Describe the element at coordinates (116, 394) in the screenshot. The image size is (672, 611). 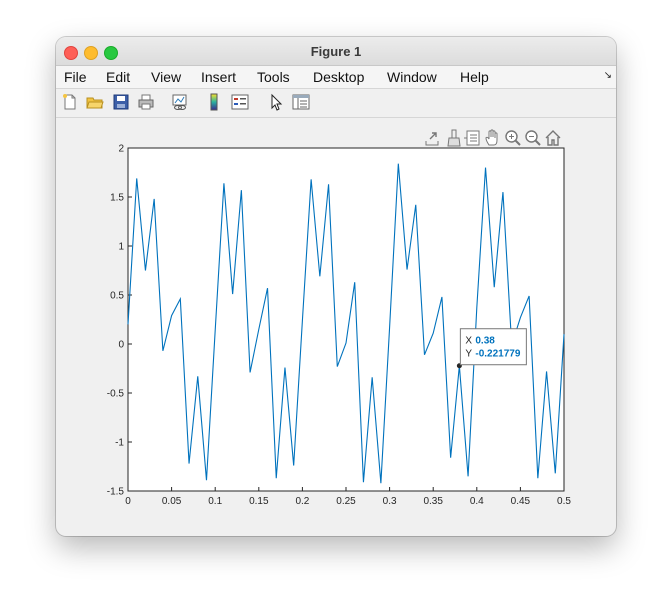
I see `y-tick-label: -0.5` at that location.